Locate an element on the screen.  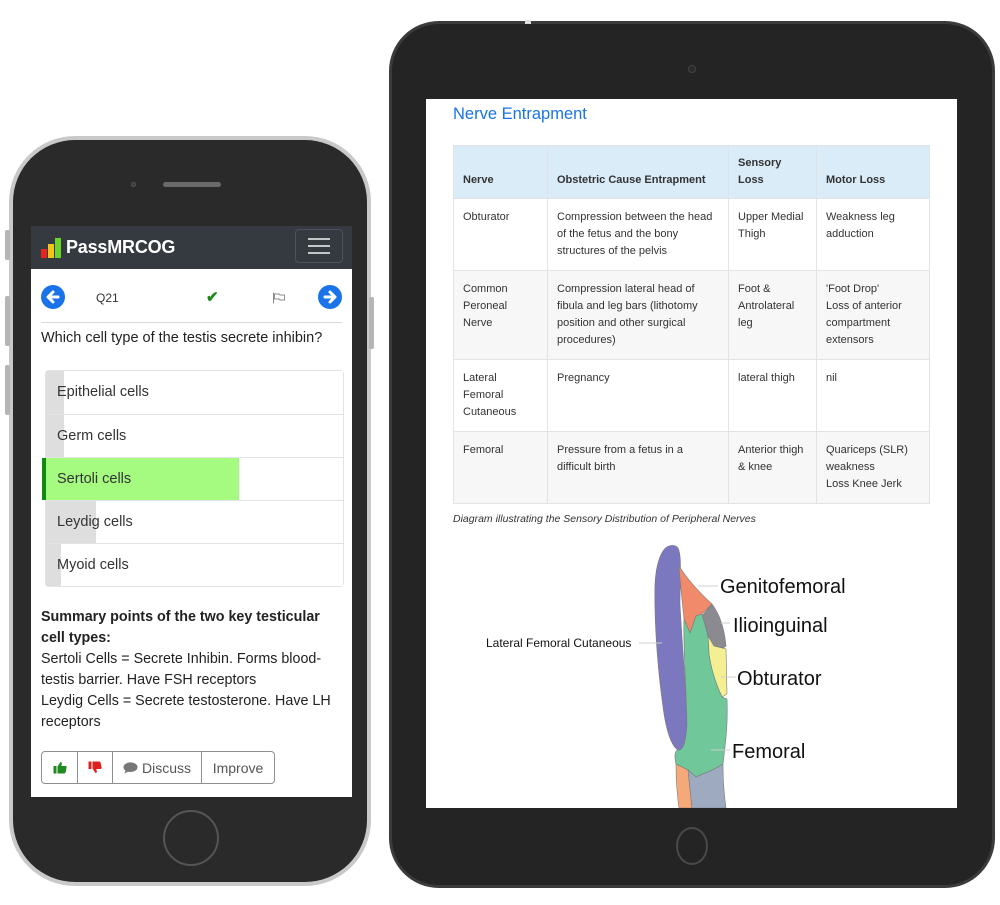
table-cell: Foot & Antrolateral leg is located at coordinates (772, 315).